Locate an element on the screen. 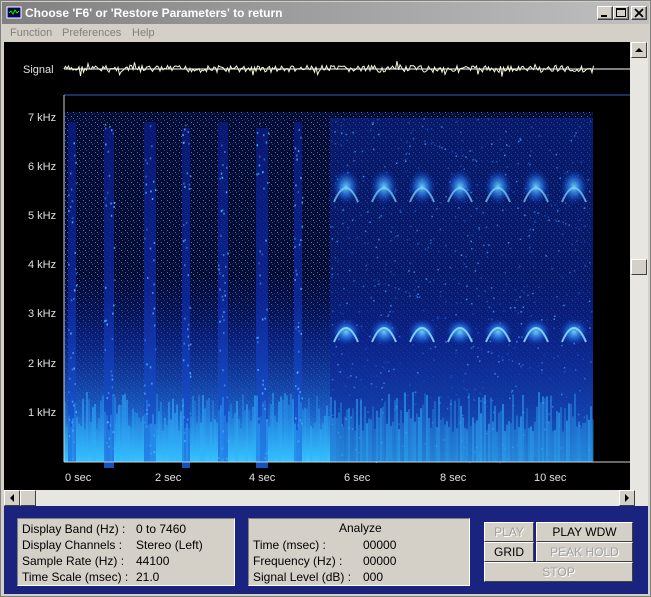  time-tick-label: 4 sec is located at coordinates (262, 478).